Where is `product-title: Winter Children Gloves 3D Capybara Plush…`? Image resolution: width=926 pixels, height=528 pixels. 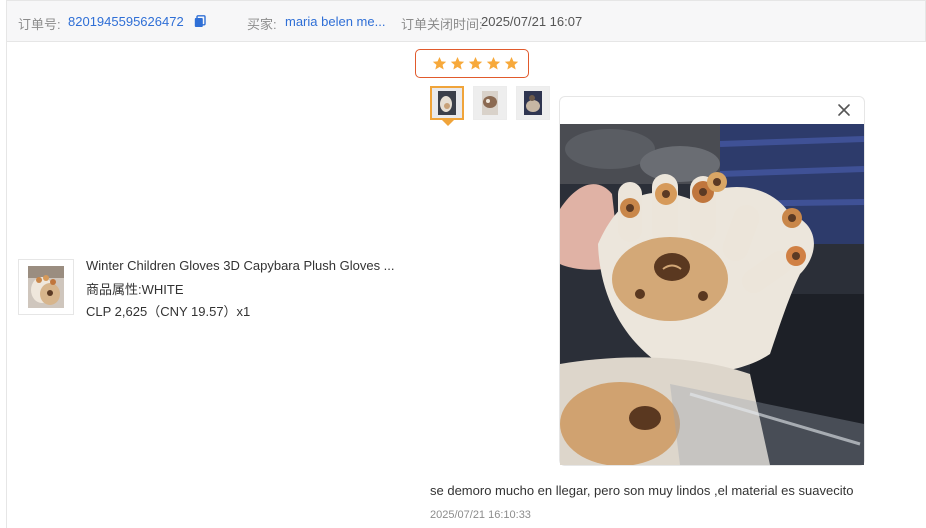
product-title: Winter Children Gloves 3D Capybara Plush… is located at coordinates (240, 265).